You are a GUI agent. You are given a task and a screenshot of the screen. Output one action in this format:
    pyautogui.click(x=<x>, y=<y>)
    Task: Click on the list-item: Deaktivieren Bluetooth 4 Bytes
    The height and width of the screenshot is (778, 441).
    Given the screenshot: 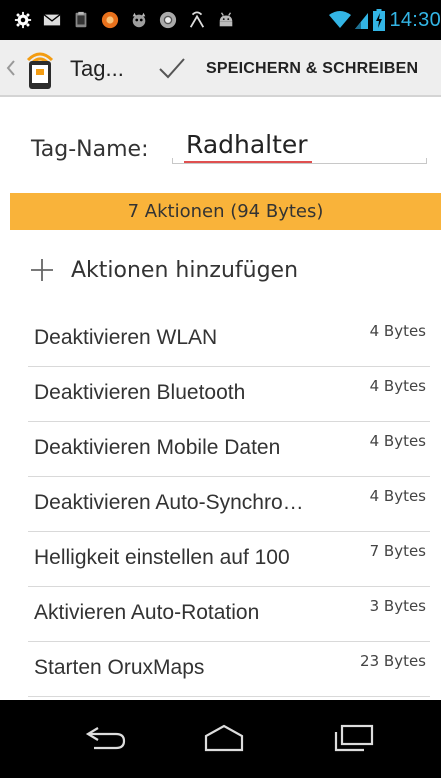 What is the action you would take?
    pyautogui.click(x=220, y=394)
    